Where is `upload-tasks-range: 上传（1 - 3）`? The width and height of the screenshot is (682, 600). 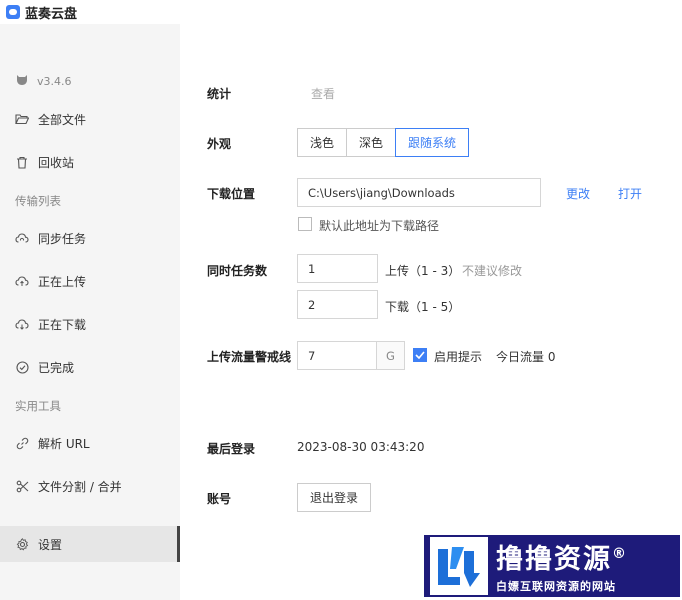
upload-tasks-range: 上传（1 - 3） is located at coordinates (423, 271).